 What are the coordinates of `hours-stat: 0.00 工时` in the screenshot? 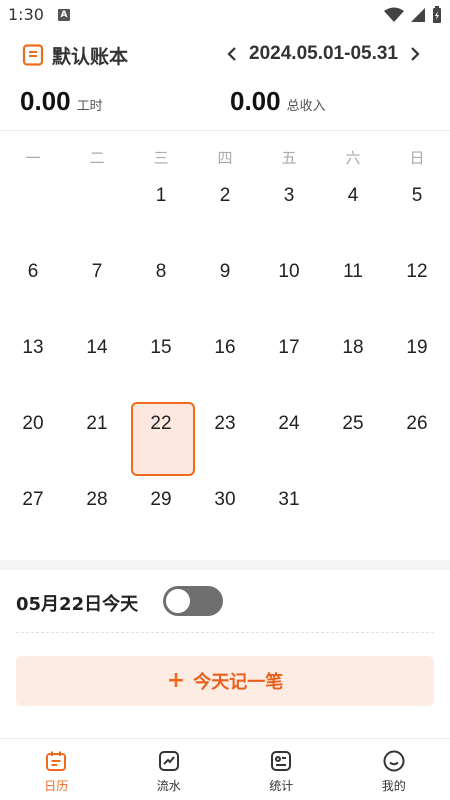 It's located at (61, 101).